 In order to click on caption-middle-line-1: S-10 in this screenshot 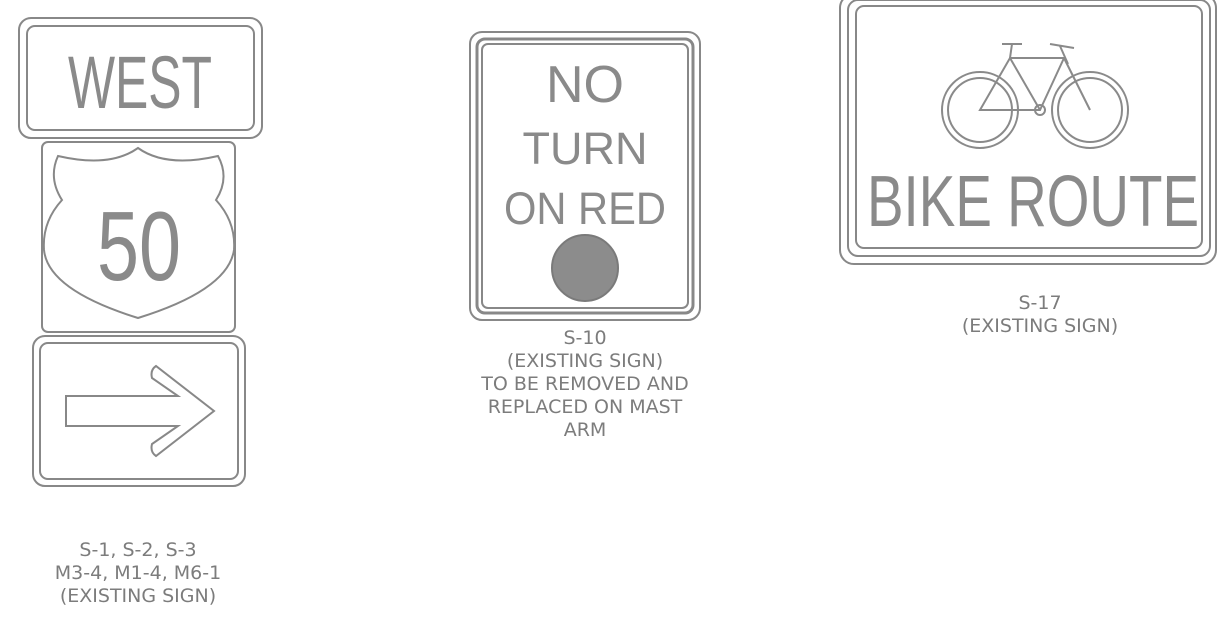, I will do `click(585, 338)`.